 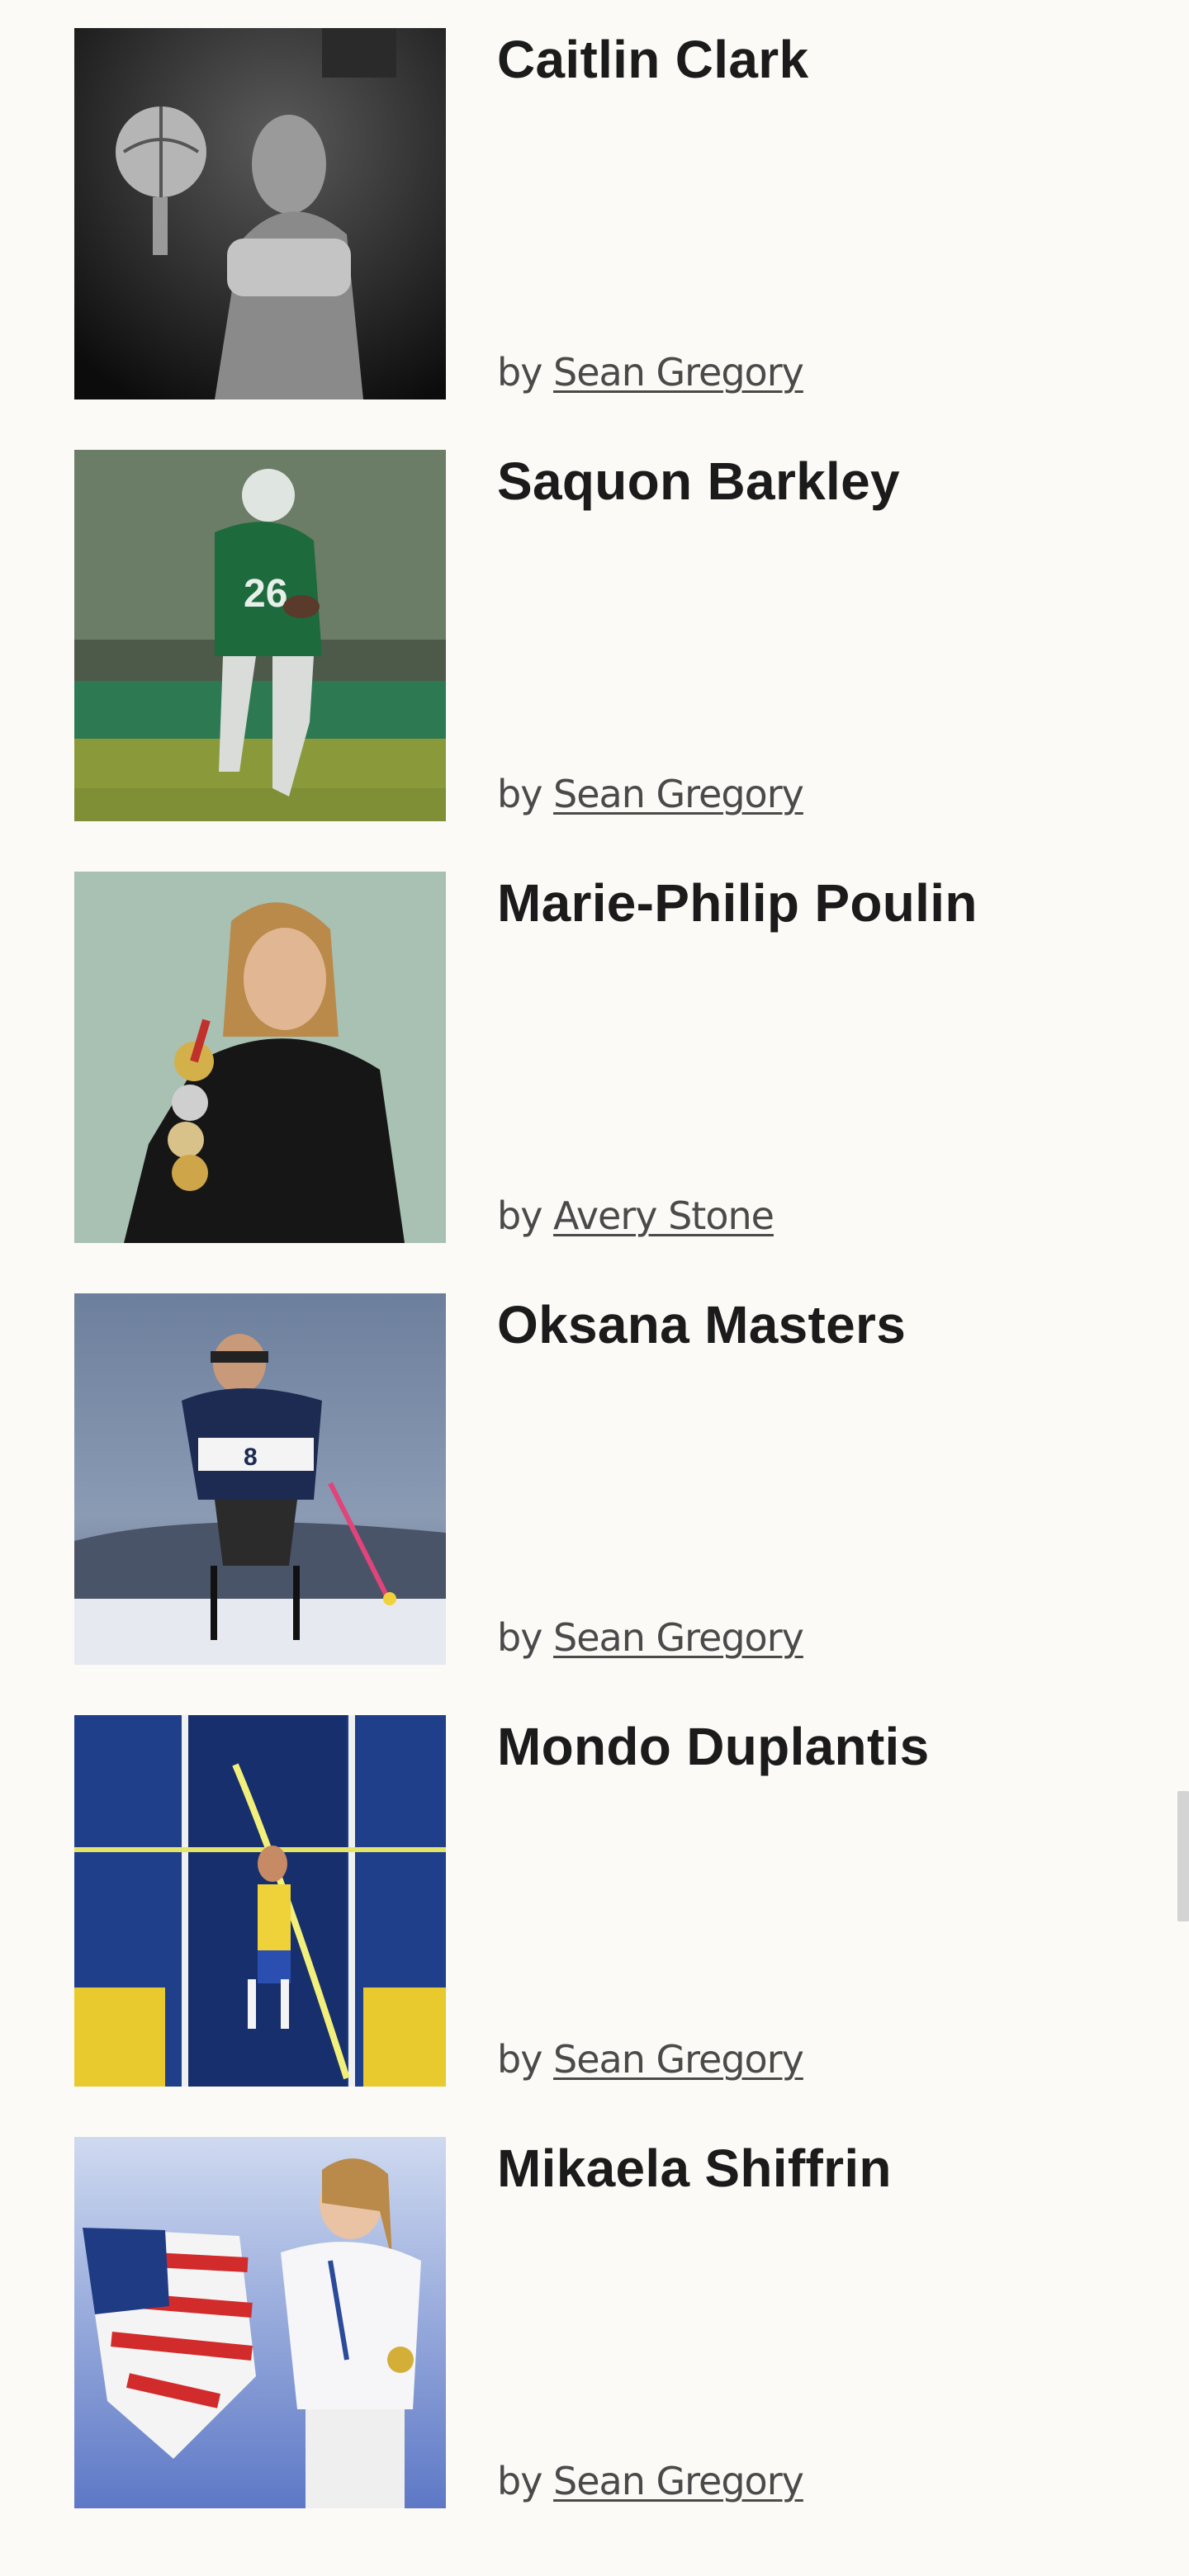 I want to click on author-link: Avery Stone, so click(x=664, y=1215).